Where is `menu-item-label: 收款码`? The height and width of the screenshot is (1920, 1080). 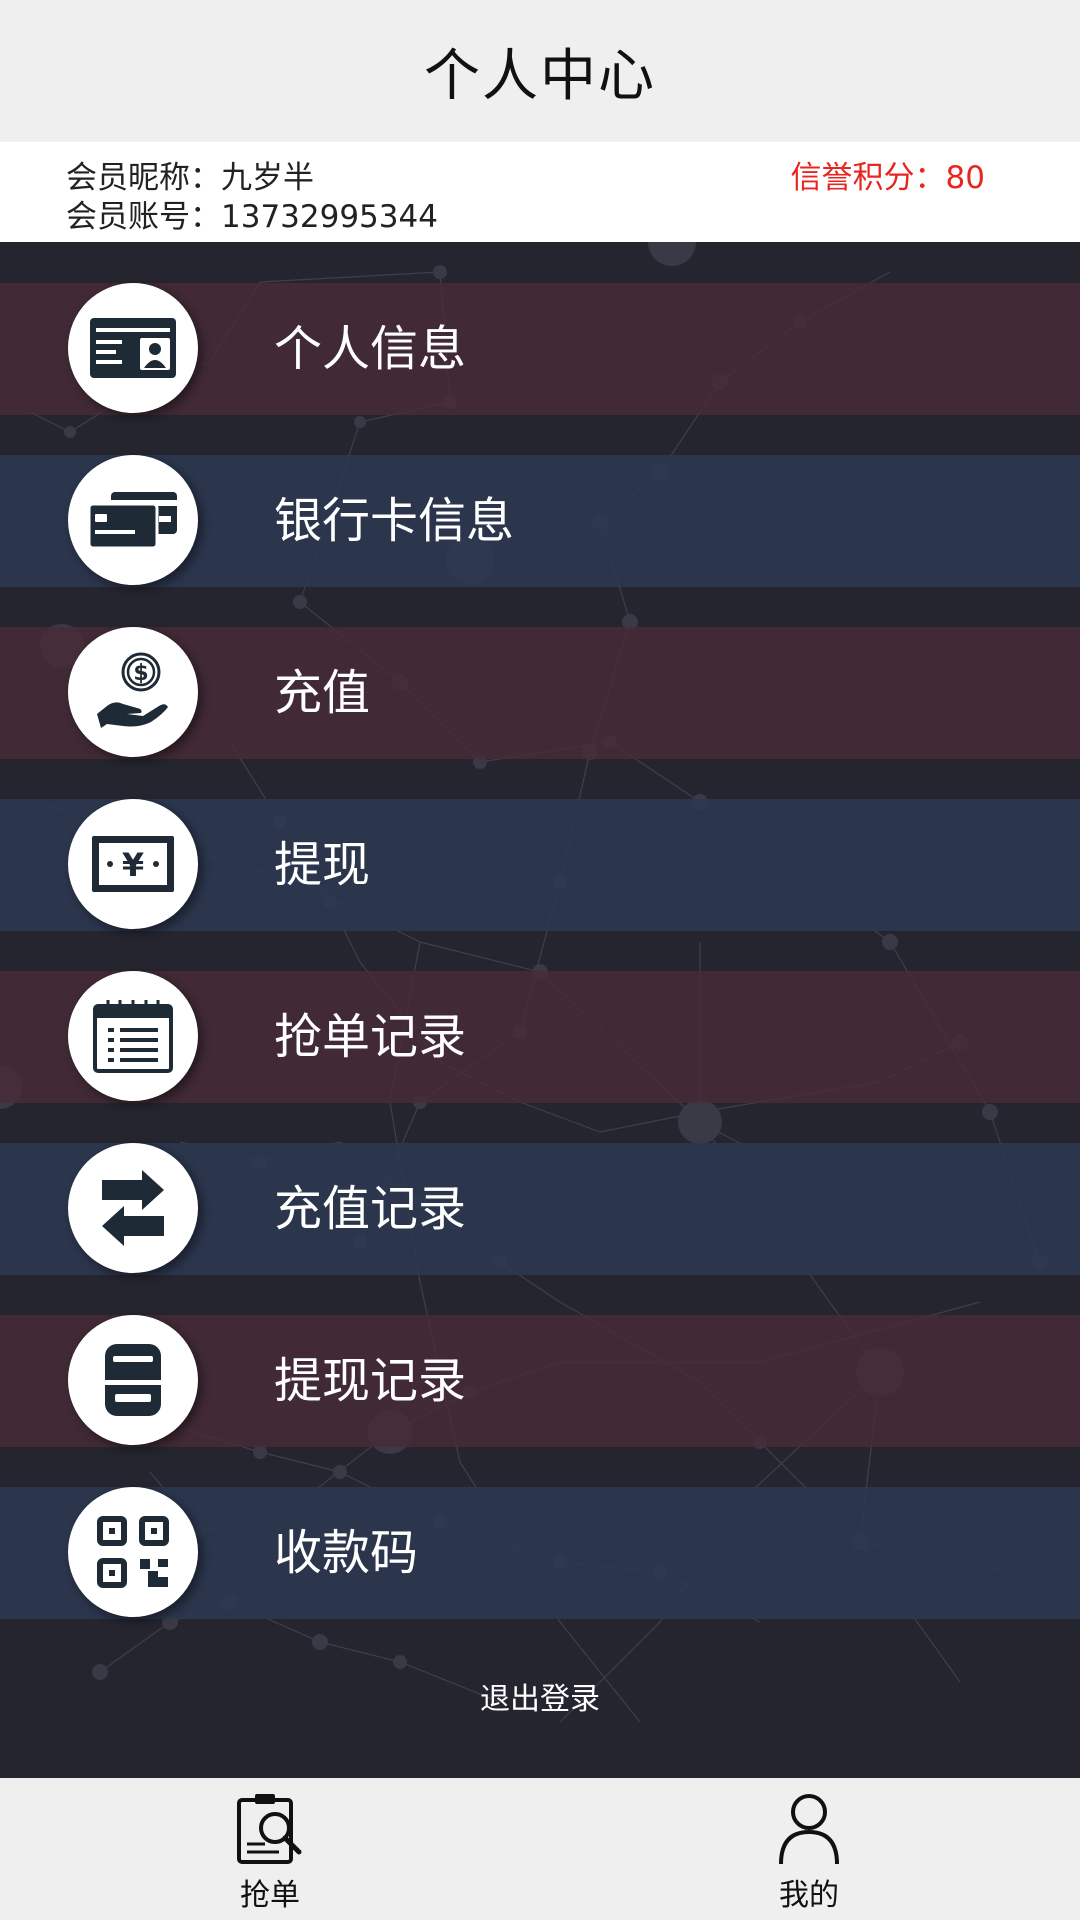 menu-item-label: 收款码 is located at coordinates (346, 1553).